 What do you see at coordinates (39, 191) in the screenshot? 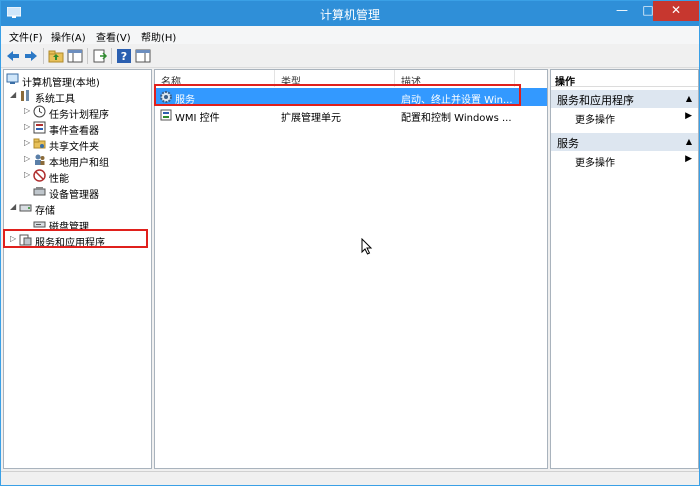
I see `device-manager-icon` at bounding box center [39, 191].